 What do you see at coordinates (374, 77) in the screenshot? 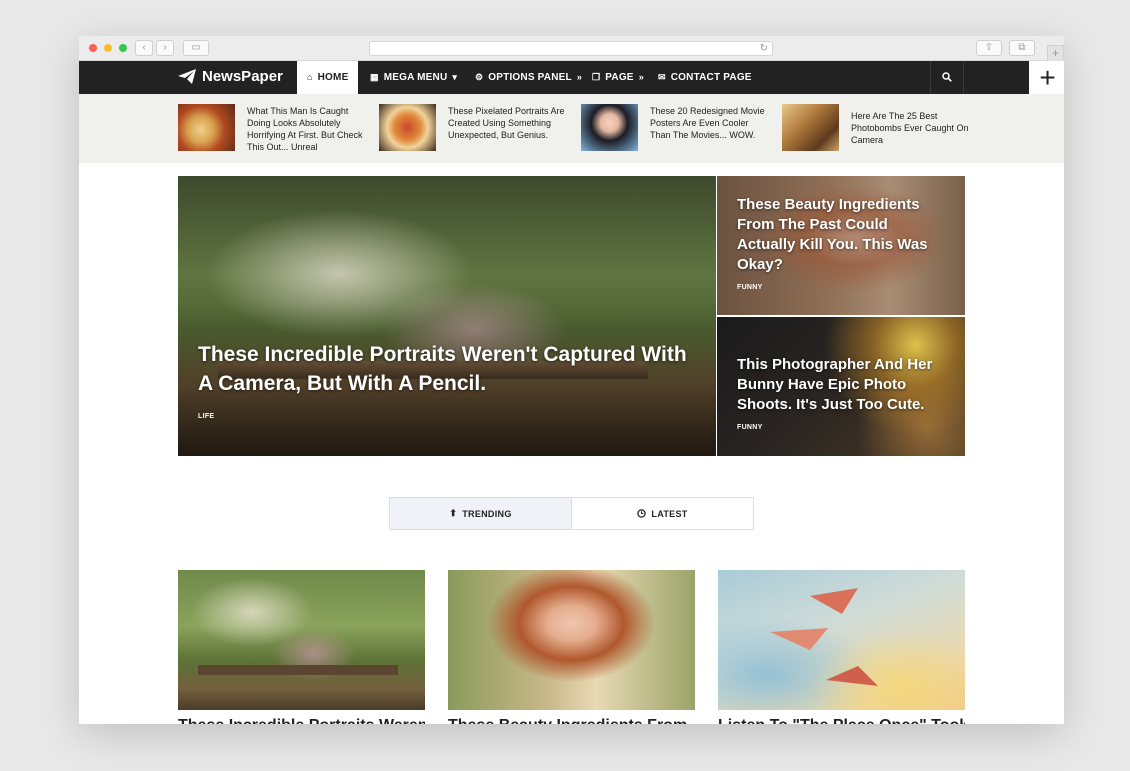
I see `grid-icon: ▦` at bounding box center [374, 77].